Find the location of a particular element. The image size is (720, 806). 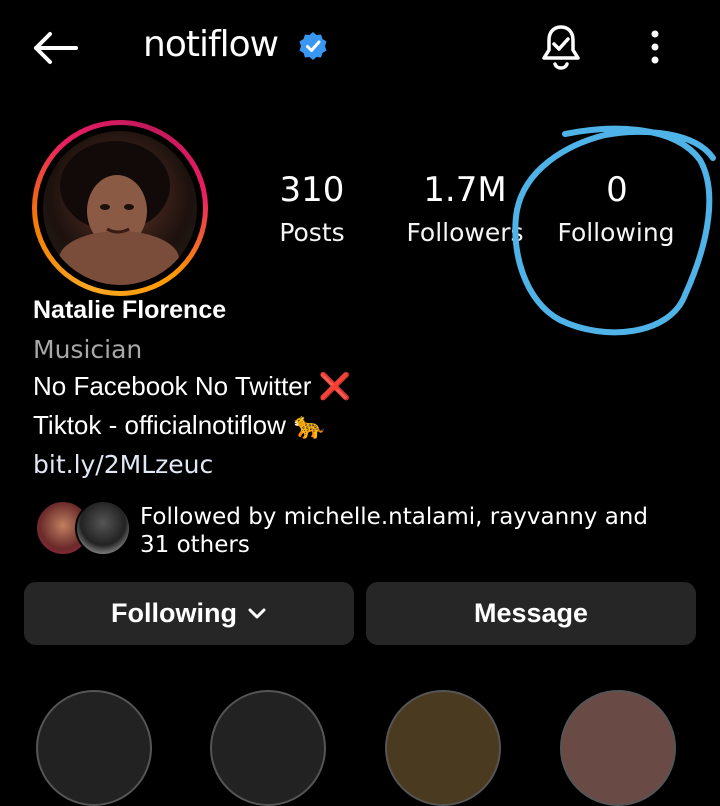

following-button: Following is located at coordinates (189, 613).